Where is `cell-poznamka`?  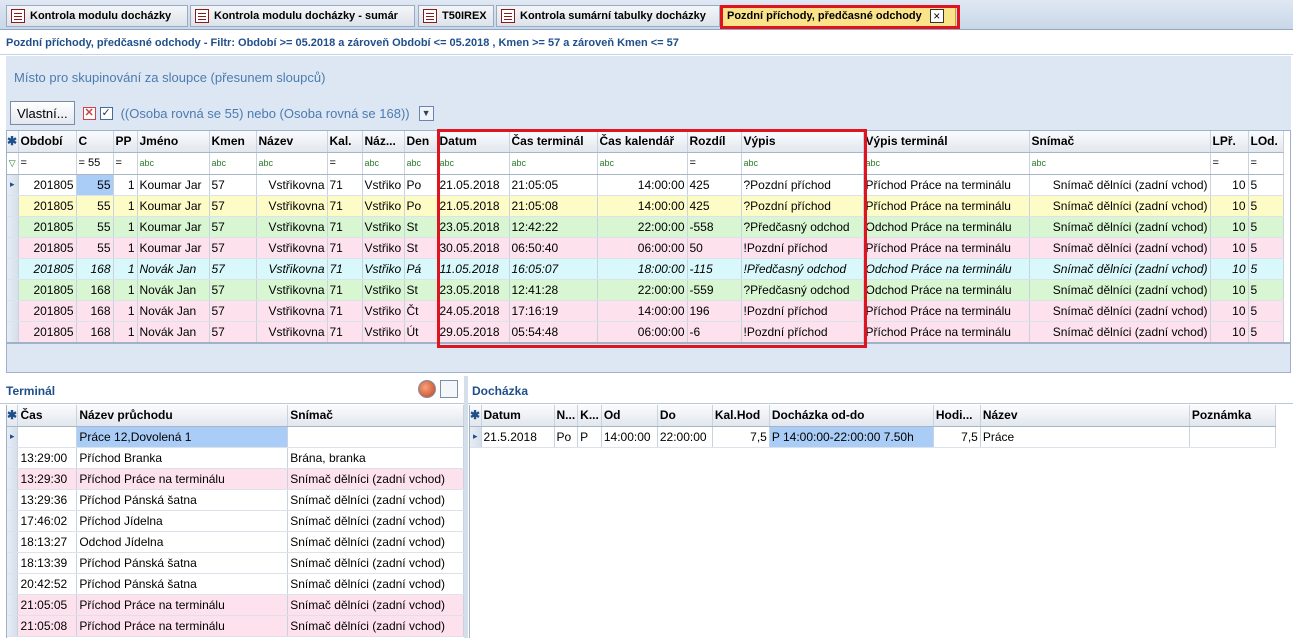
cell-poznamka is located at coordinates (1232, 437).